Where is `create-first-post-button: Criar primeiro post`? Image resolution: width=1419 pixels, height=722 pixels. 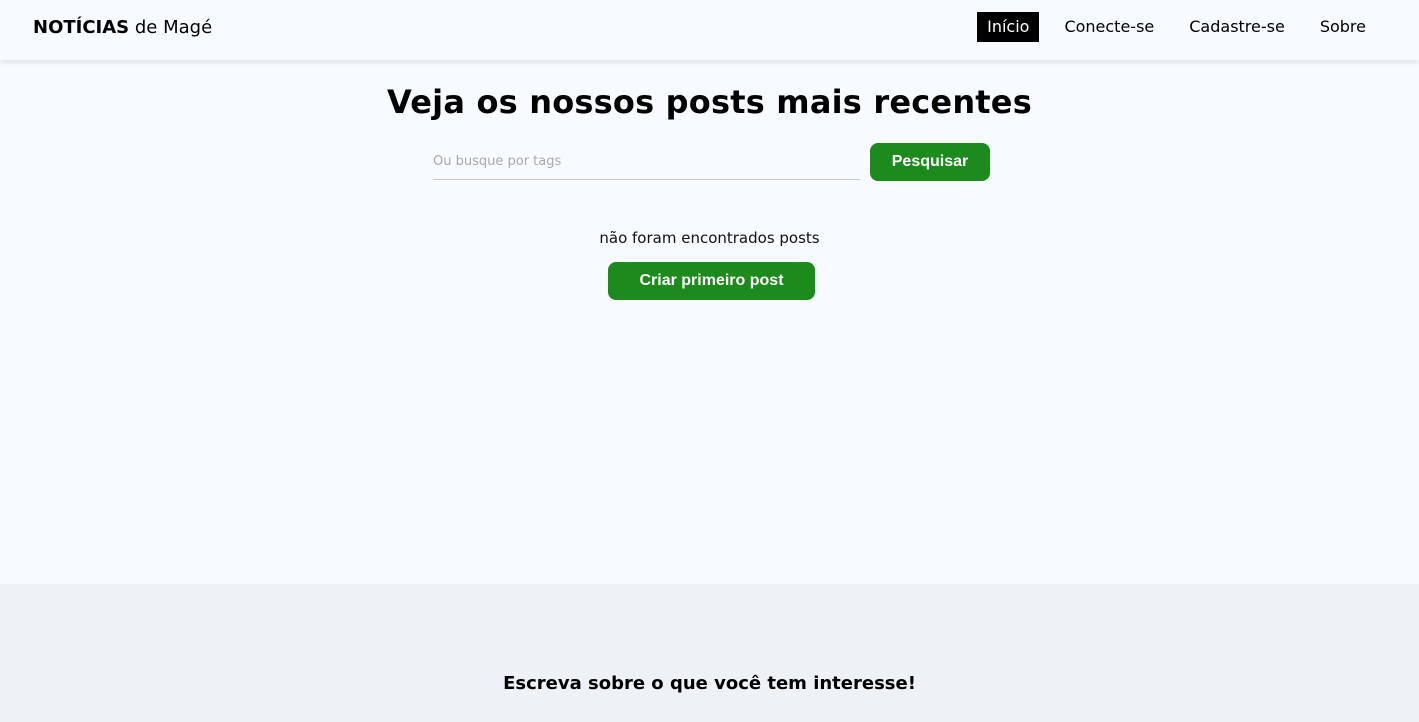 create-first-post-button: Criar primeiro post is located at coordinates (711, 281).